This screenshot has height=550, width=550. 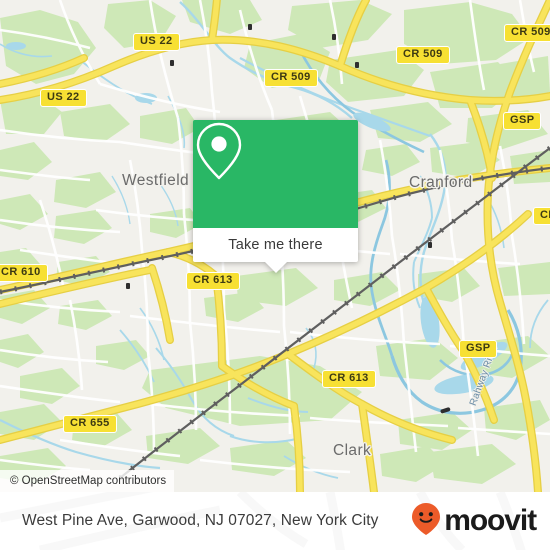 I want to click on route-shield-cr613-b: CR 613, so click(x=349, y=379).